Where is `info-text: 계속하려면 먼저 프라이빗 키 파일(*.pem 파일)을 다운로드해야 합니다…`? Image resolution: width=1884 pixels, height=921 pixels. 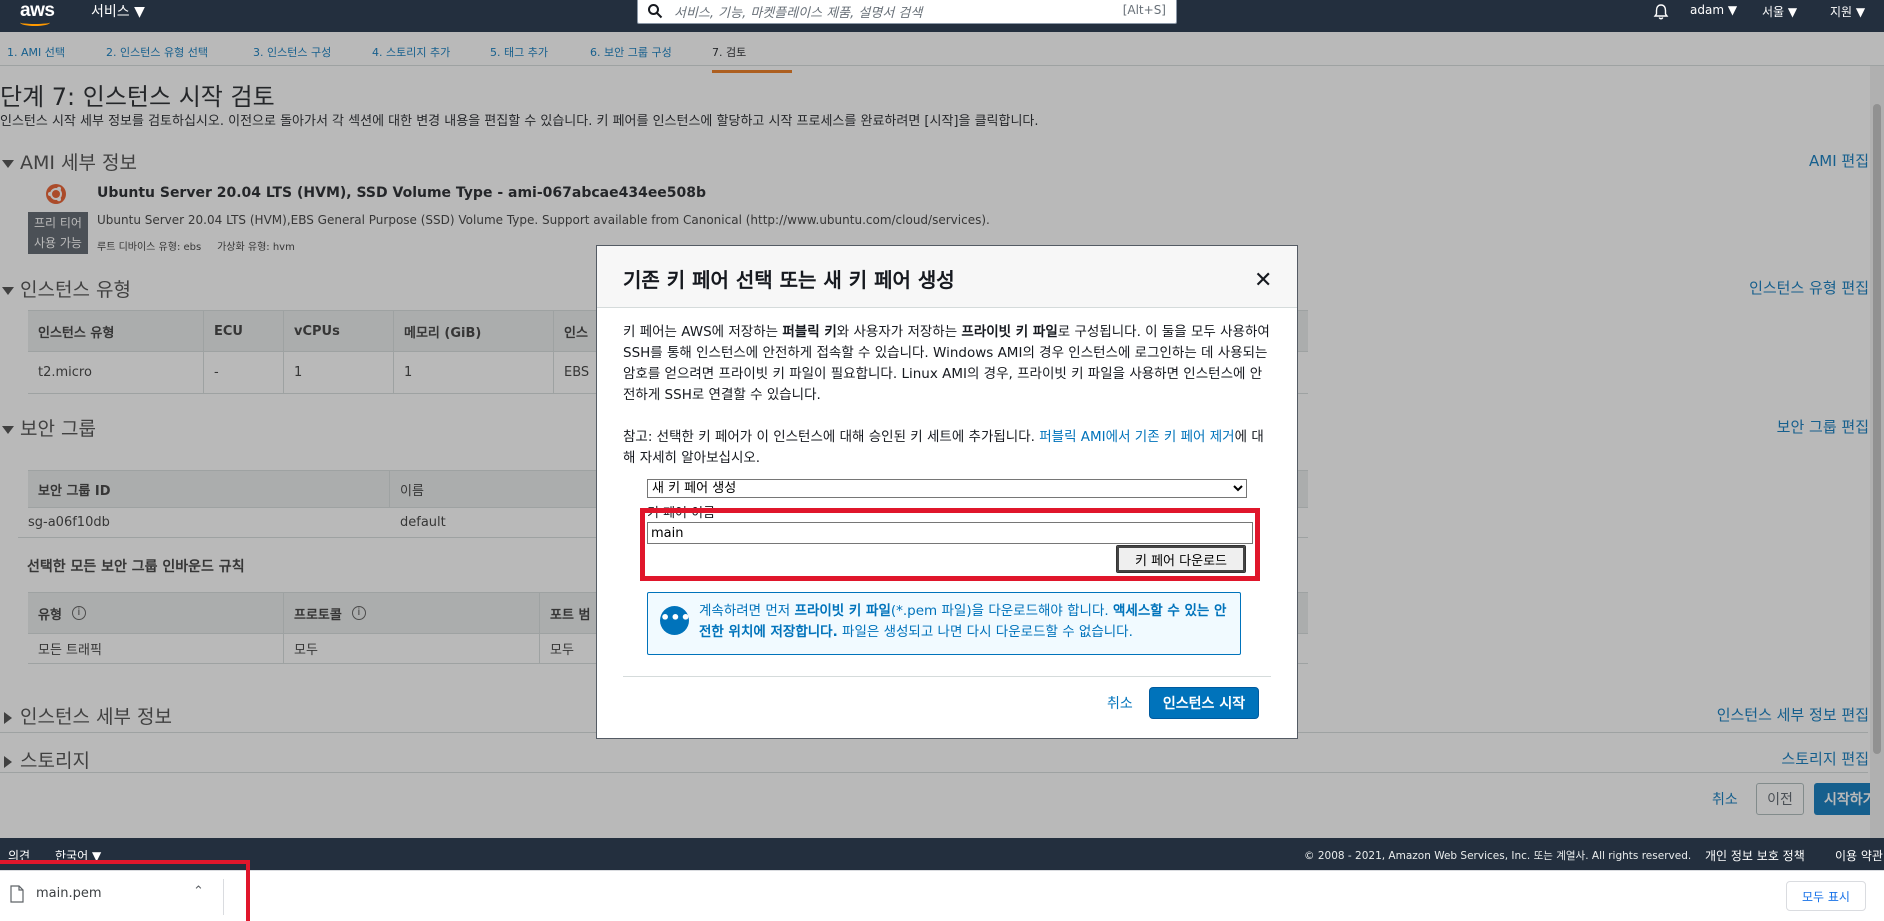 info-text: 계속하려면 먼저 프라이빗 키 파일(*.pem 파일)을 다운로드해야 합니다… is located at coordinates (966, 622).